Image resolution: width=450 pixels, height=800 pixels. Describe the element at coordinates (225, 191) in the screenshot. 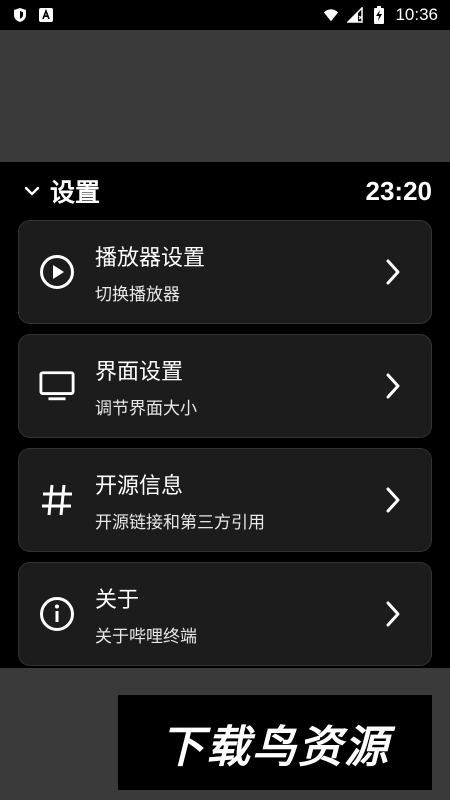

I see `settings-header: 设置 23:20` at that location.